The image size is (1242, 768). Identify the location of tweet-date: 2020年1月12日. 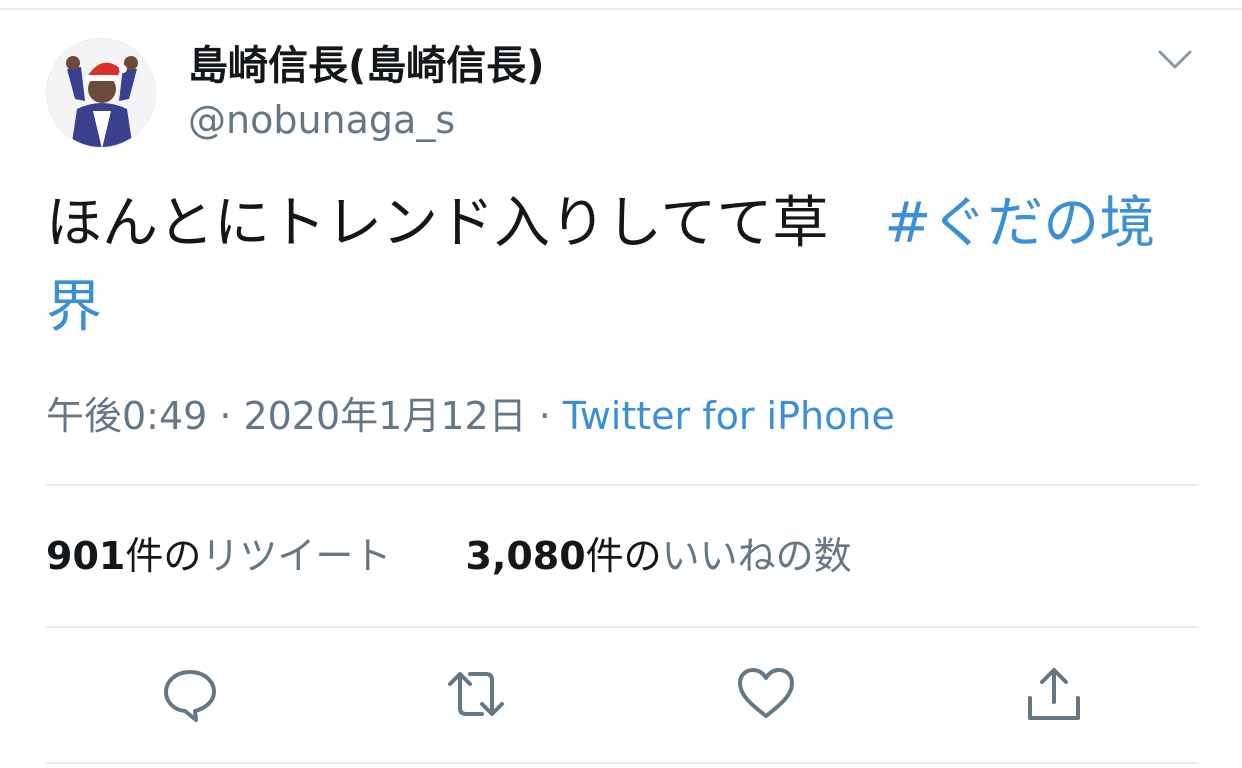
(385, 416).